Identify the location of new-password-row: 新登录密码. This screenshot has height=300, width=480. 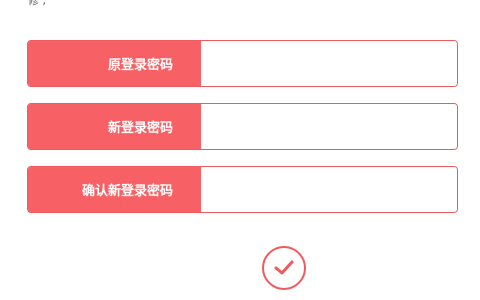
(242, 126).